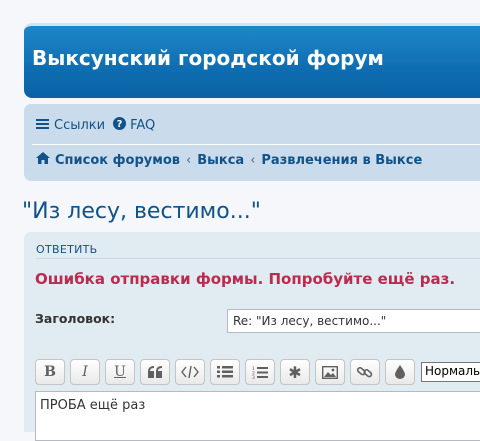 The image size is (480, 441). Describe the element at coordinates (353, 321) in the screenshot. I see `subject-input` at that location.